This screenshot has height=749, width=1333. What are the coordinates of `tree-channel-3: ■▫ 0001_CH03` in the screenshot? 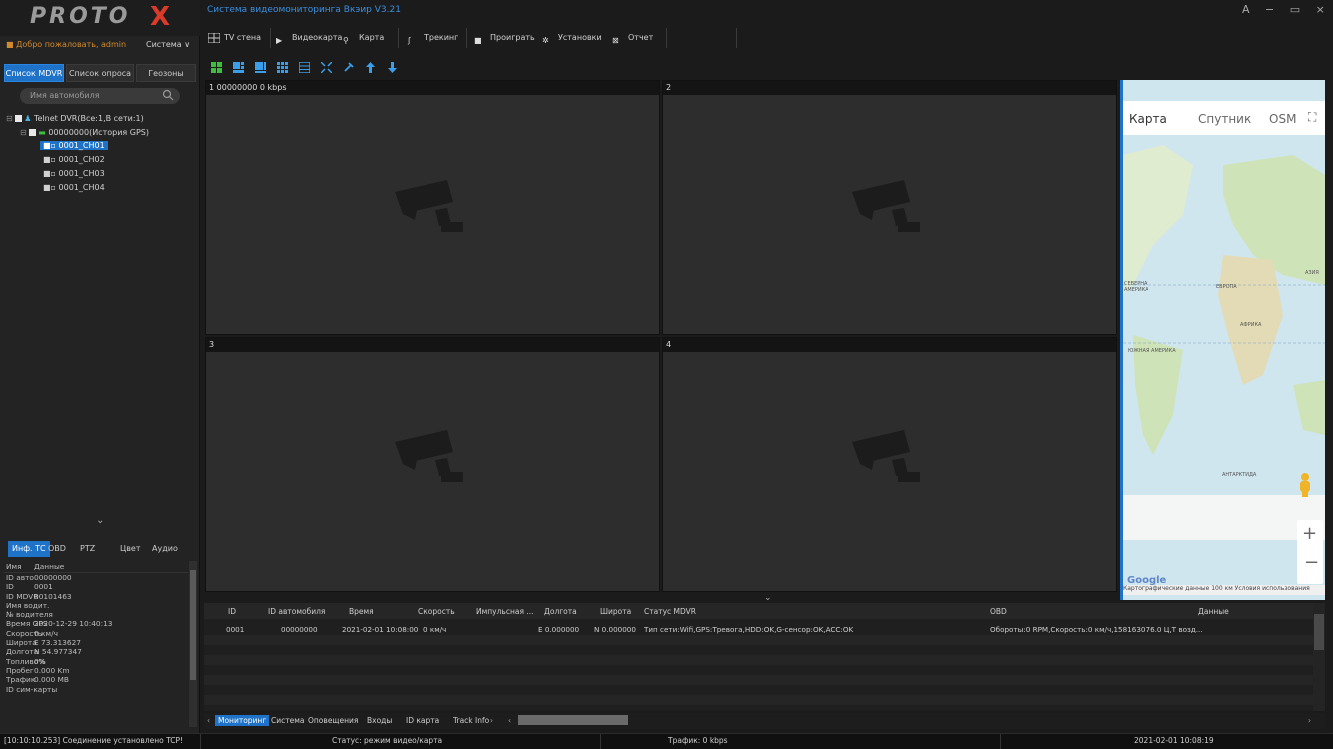 It's located at (74, 173).